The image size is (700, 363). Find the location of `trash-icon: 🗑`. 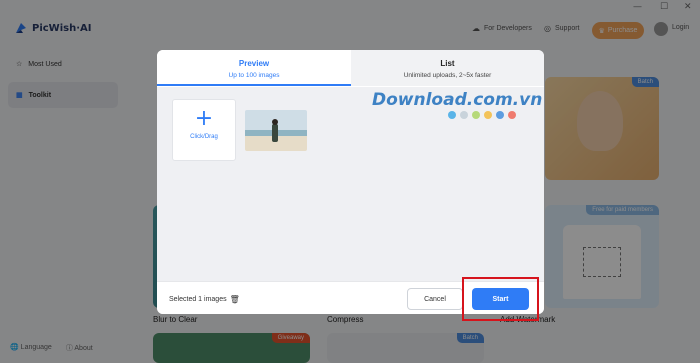

trash-icon: 🗑 is located at coordinates (235, 299).